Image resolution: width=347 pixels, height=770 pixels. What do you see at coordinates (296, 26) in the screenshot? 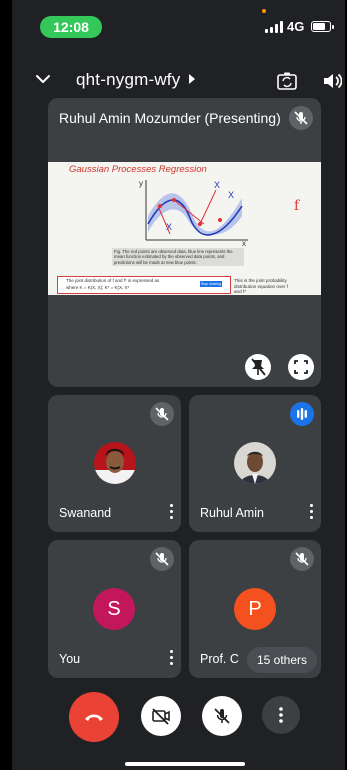
I see `network-type: 4G` at bounding box center [296, 26].